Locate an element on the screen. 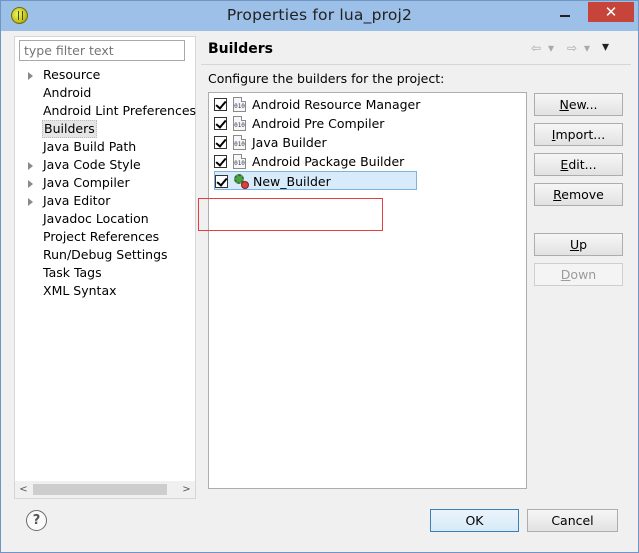 The width and height of the screenshot is (639, 553). header-divider is located at coordinates (416, 64).